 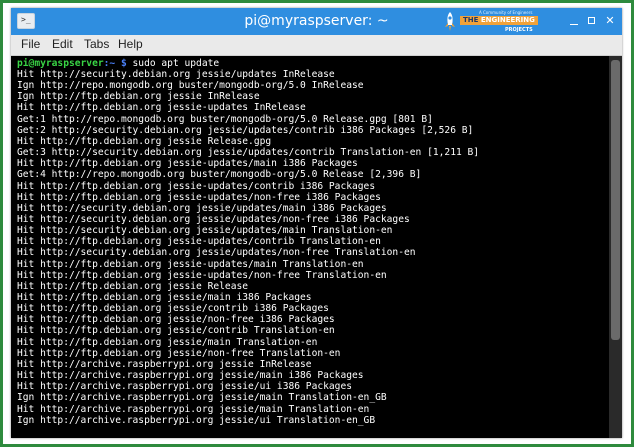 I want to click on menu-edit: Edit, so click(x=62, y=44).